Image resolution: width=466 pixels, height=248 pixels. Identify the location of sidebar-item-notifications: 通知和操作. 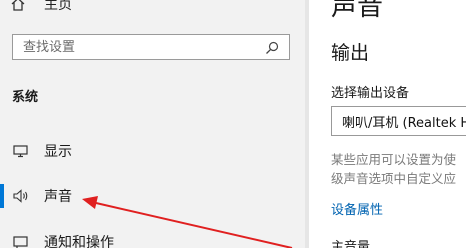
(63, 239).